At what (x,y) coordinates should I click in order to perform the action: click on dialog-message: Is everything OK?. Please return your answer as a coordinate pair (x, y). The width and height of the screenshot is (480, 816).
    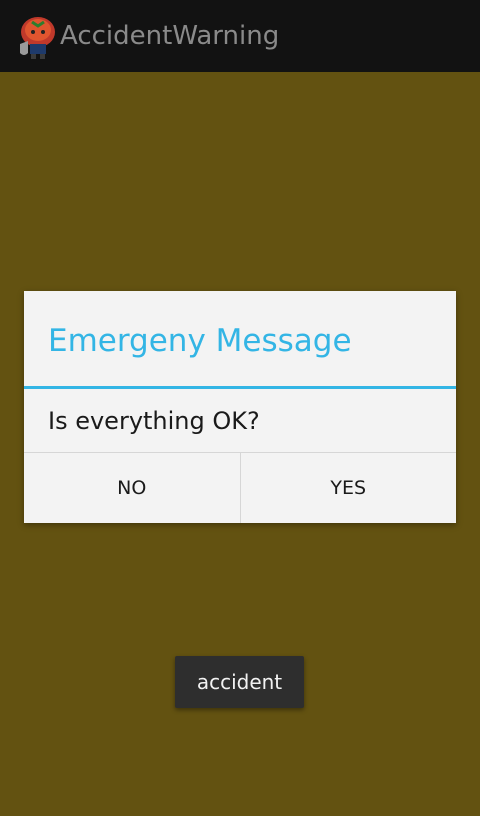
    Looking at the image, I should click on (154, 421).